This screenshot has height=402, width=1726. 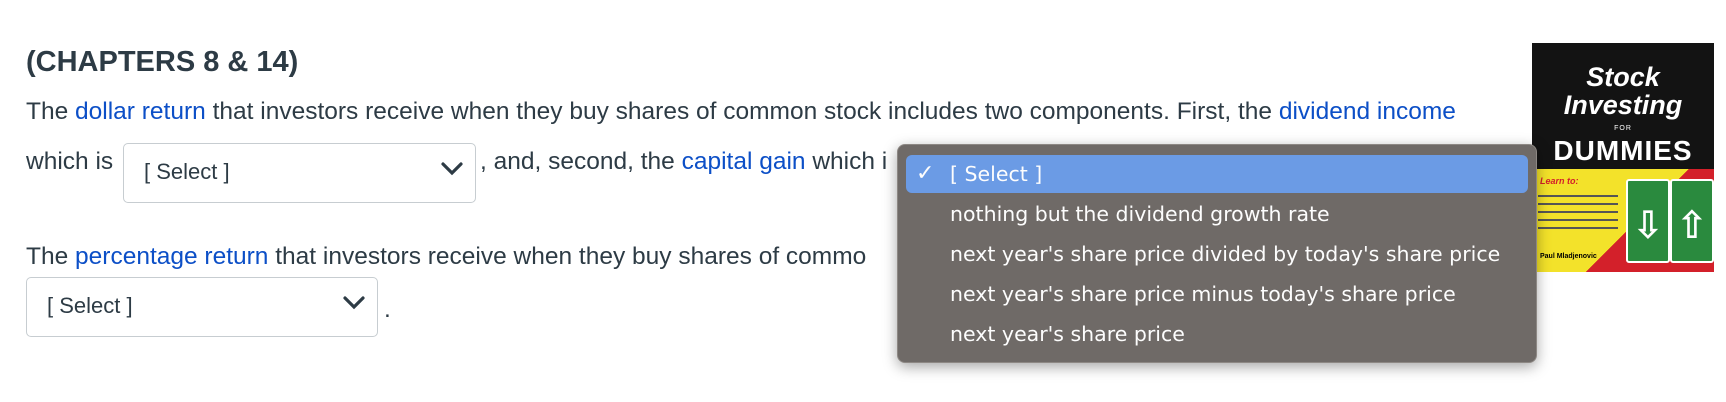 I want to click on cover-title: Stock Investing, so click(x=1623, y=91).